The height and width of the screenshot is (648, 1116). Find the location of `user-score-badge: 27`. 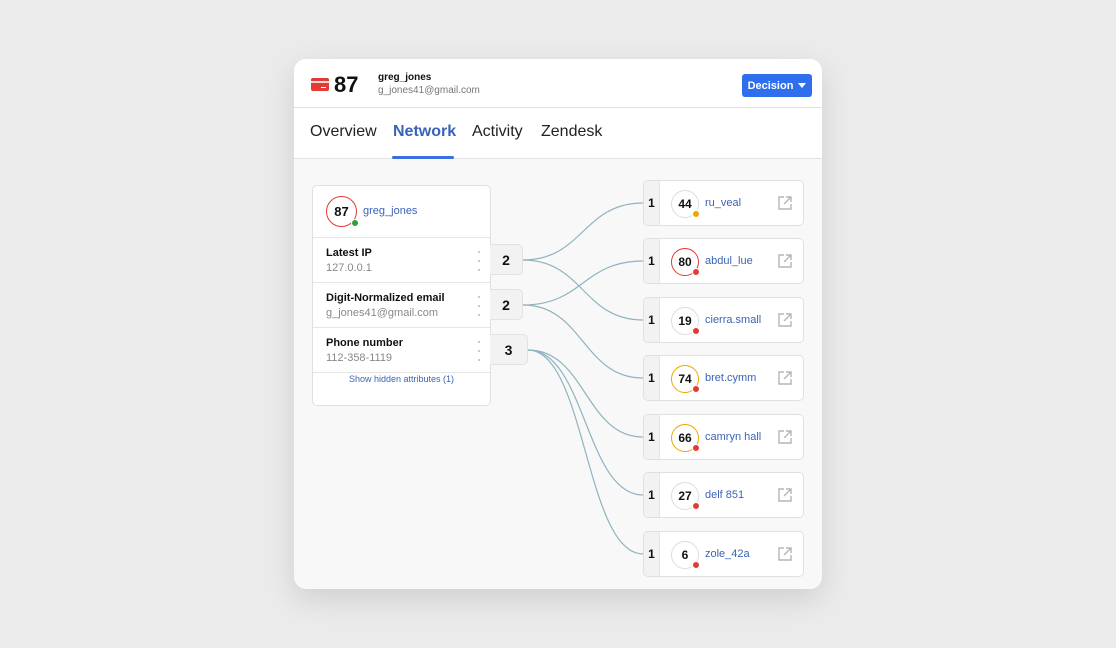

user-score-badge: 27 is located at coordinates (685, 496).